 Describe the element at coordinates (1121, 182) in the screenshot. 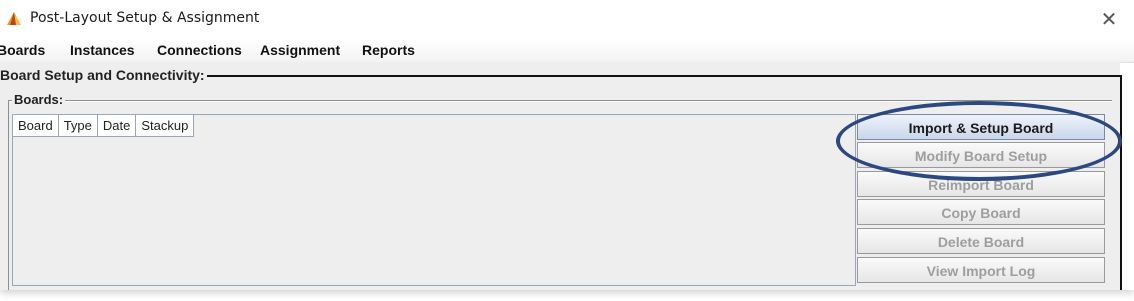

I see `panel-right-border` at that location.